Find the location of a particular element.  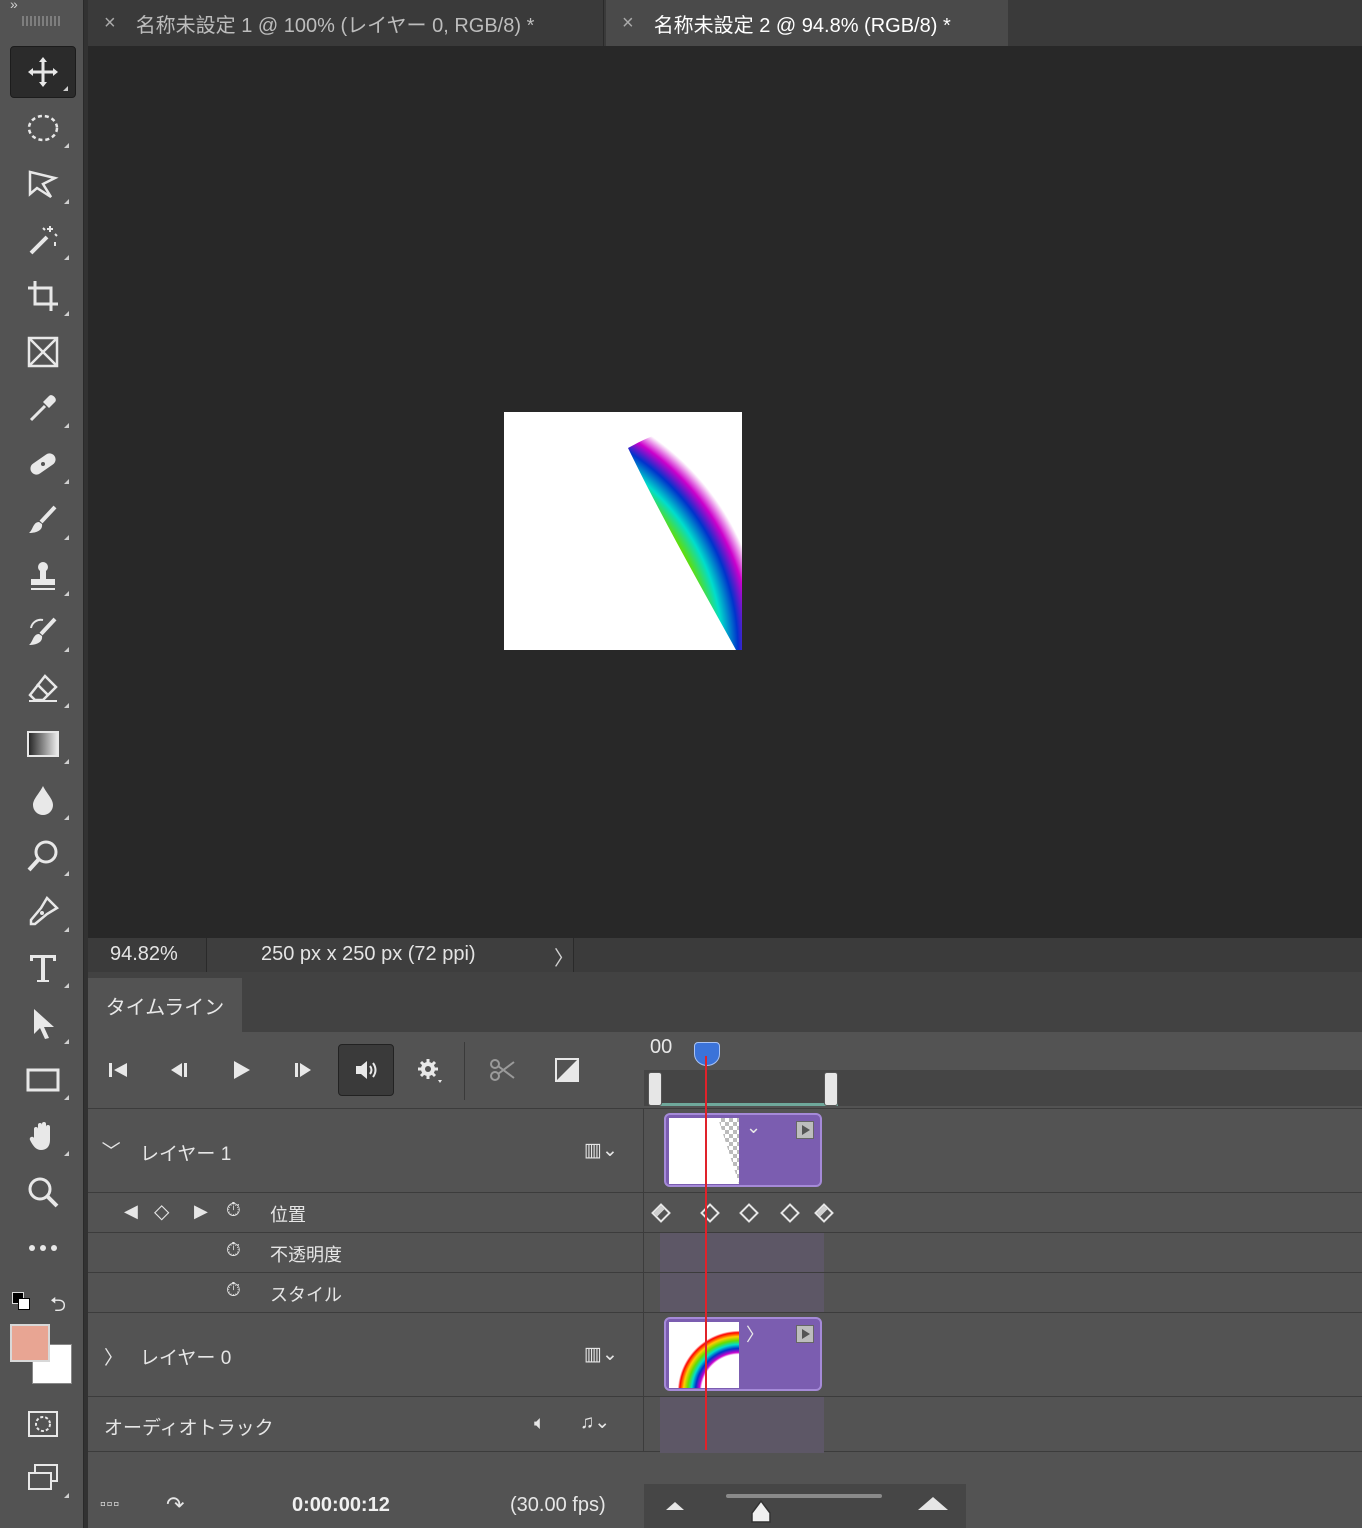

frame-tool-button is located at coordinates (43, 352).